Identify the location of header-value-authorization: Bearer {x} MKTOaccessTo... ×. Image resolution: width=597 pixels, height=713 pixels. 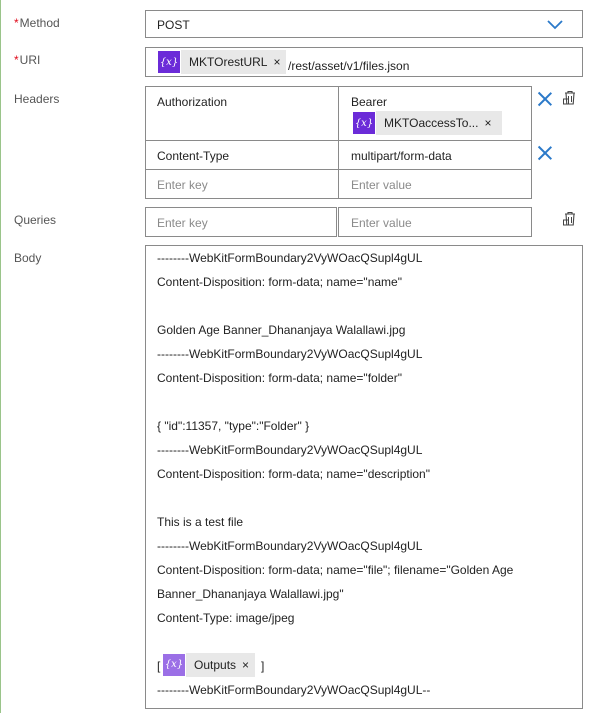
(435, 113).